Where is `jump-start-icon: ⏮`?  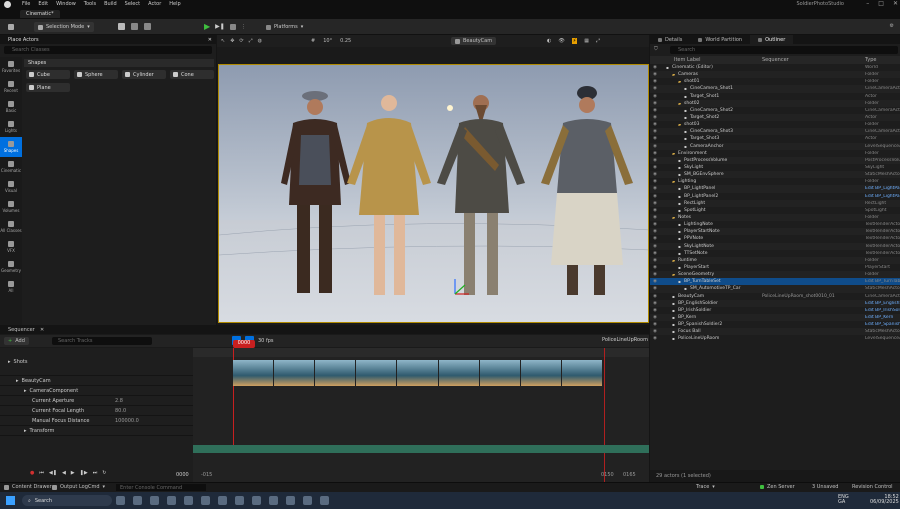 jump-start-icon: ⏮ is located at coordinates (41, 473).